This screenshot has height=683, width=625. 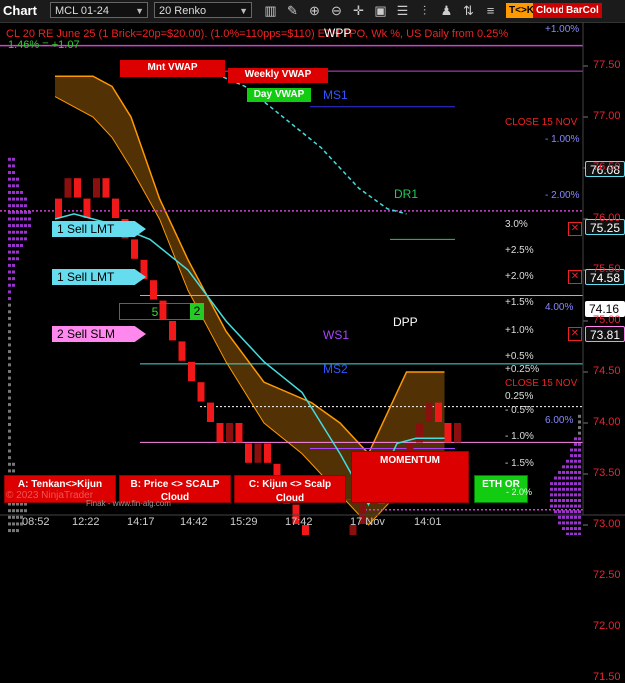 I want to click on zoom-in-icon: ⊕, so click(x=314, y=10).